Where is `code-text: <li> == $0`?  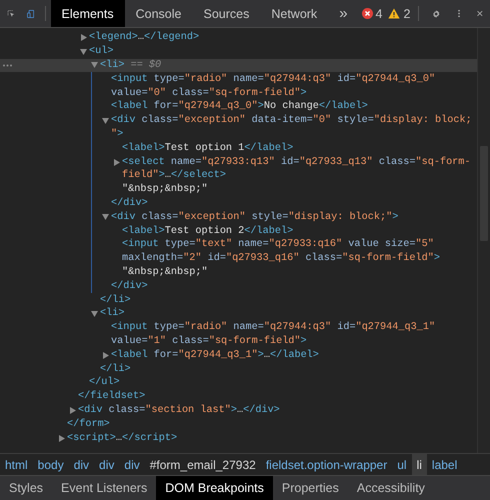
code-text: <li> == $0 is located at coordinates (131, 65).